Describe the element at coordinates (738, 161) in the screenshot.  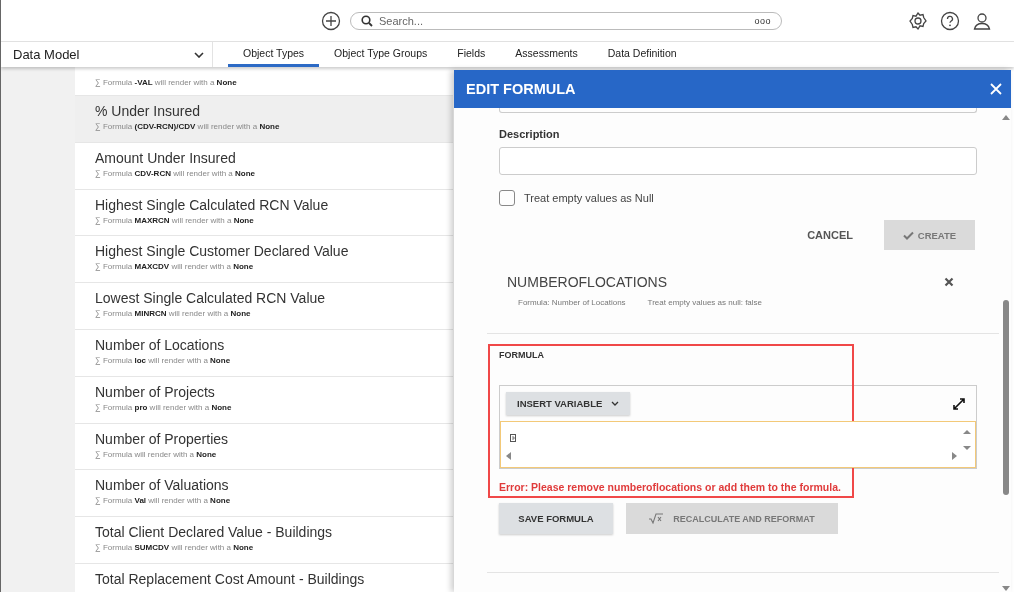
I see `description-field` at that location.